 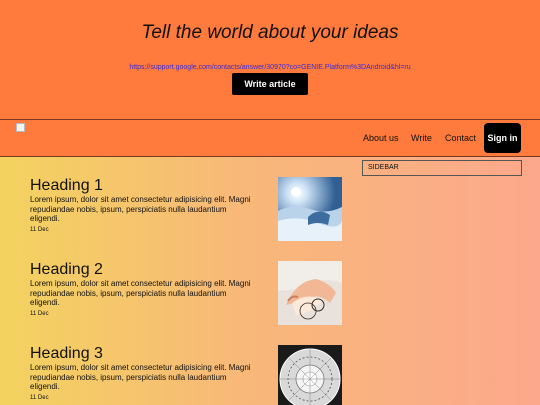 I want to click on logo-image, so click(x=20, y=127).